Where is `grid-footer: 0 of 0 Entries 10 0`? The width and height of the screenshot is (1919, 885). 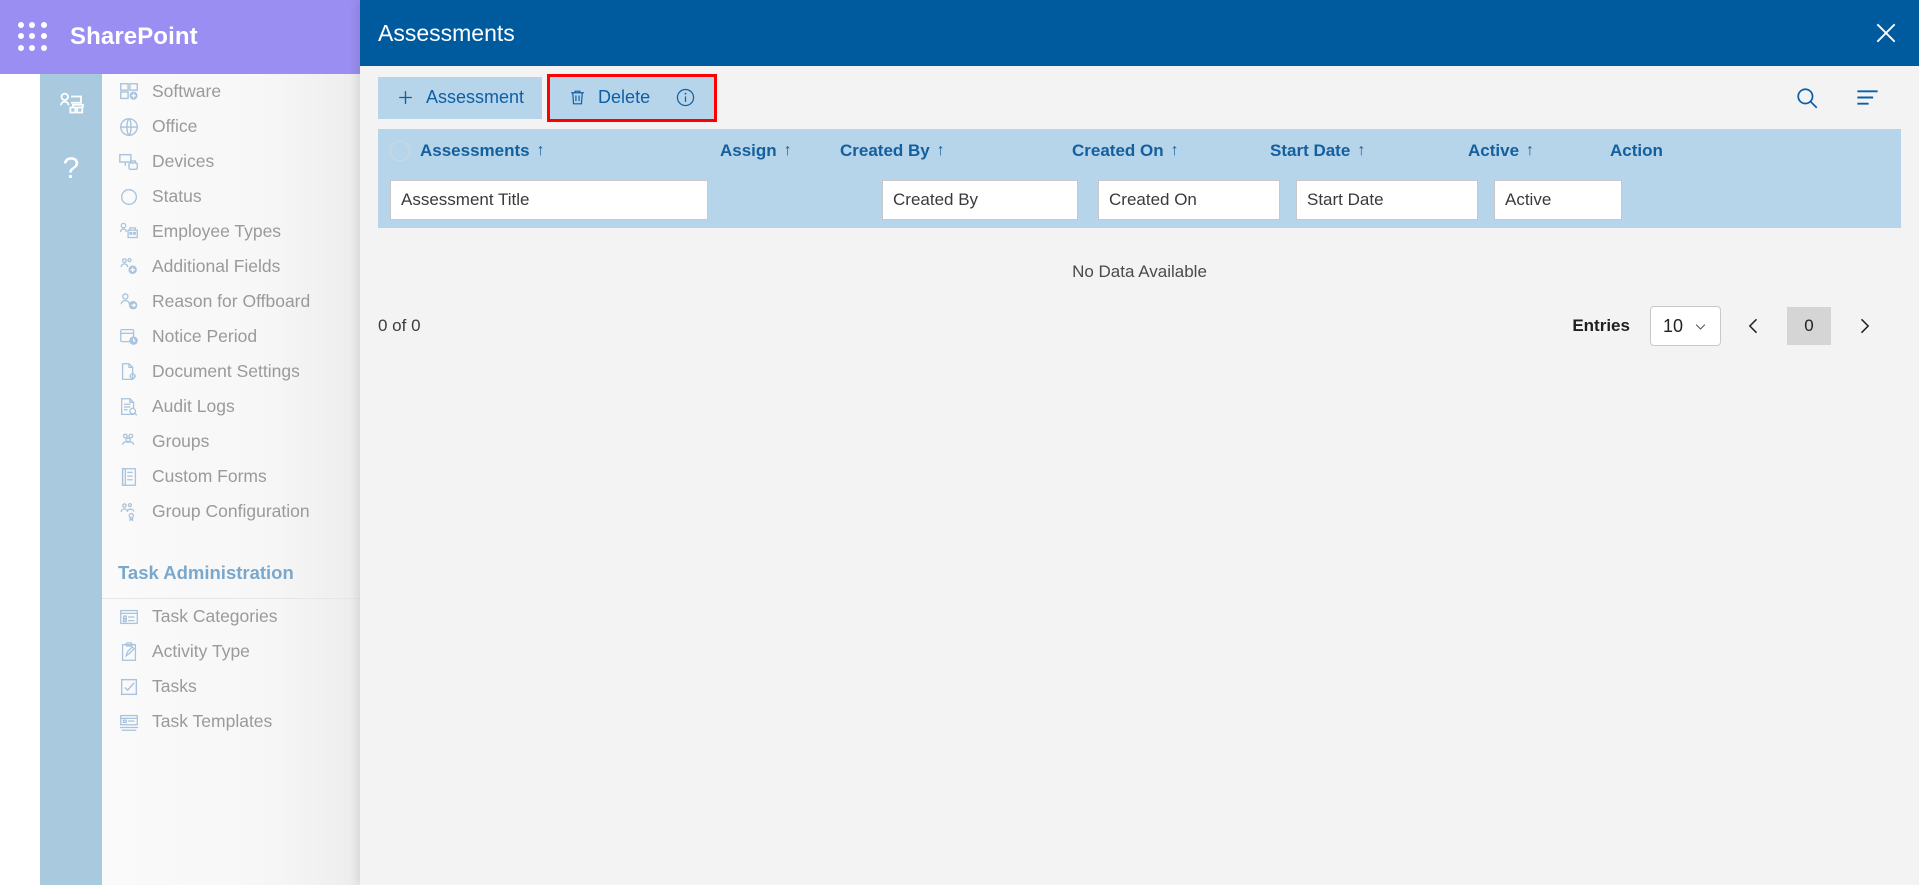
grid-footer: 0 of 0 Entries 10 0 is located at coordinates (1139, 326).